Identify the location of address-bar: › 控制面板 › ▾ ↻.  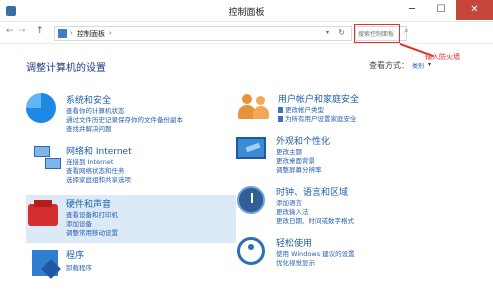
(203, 33).